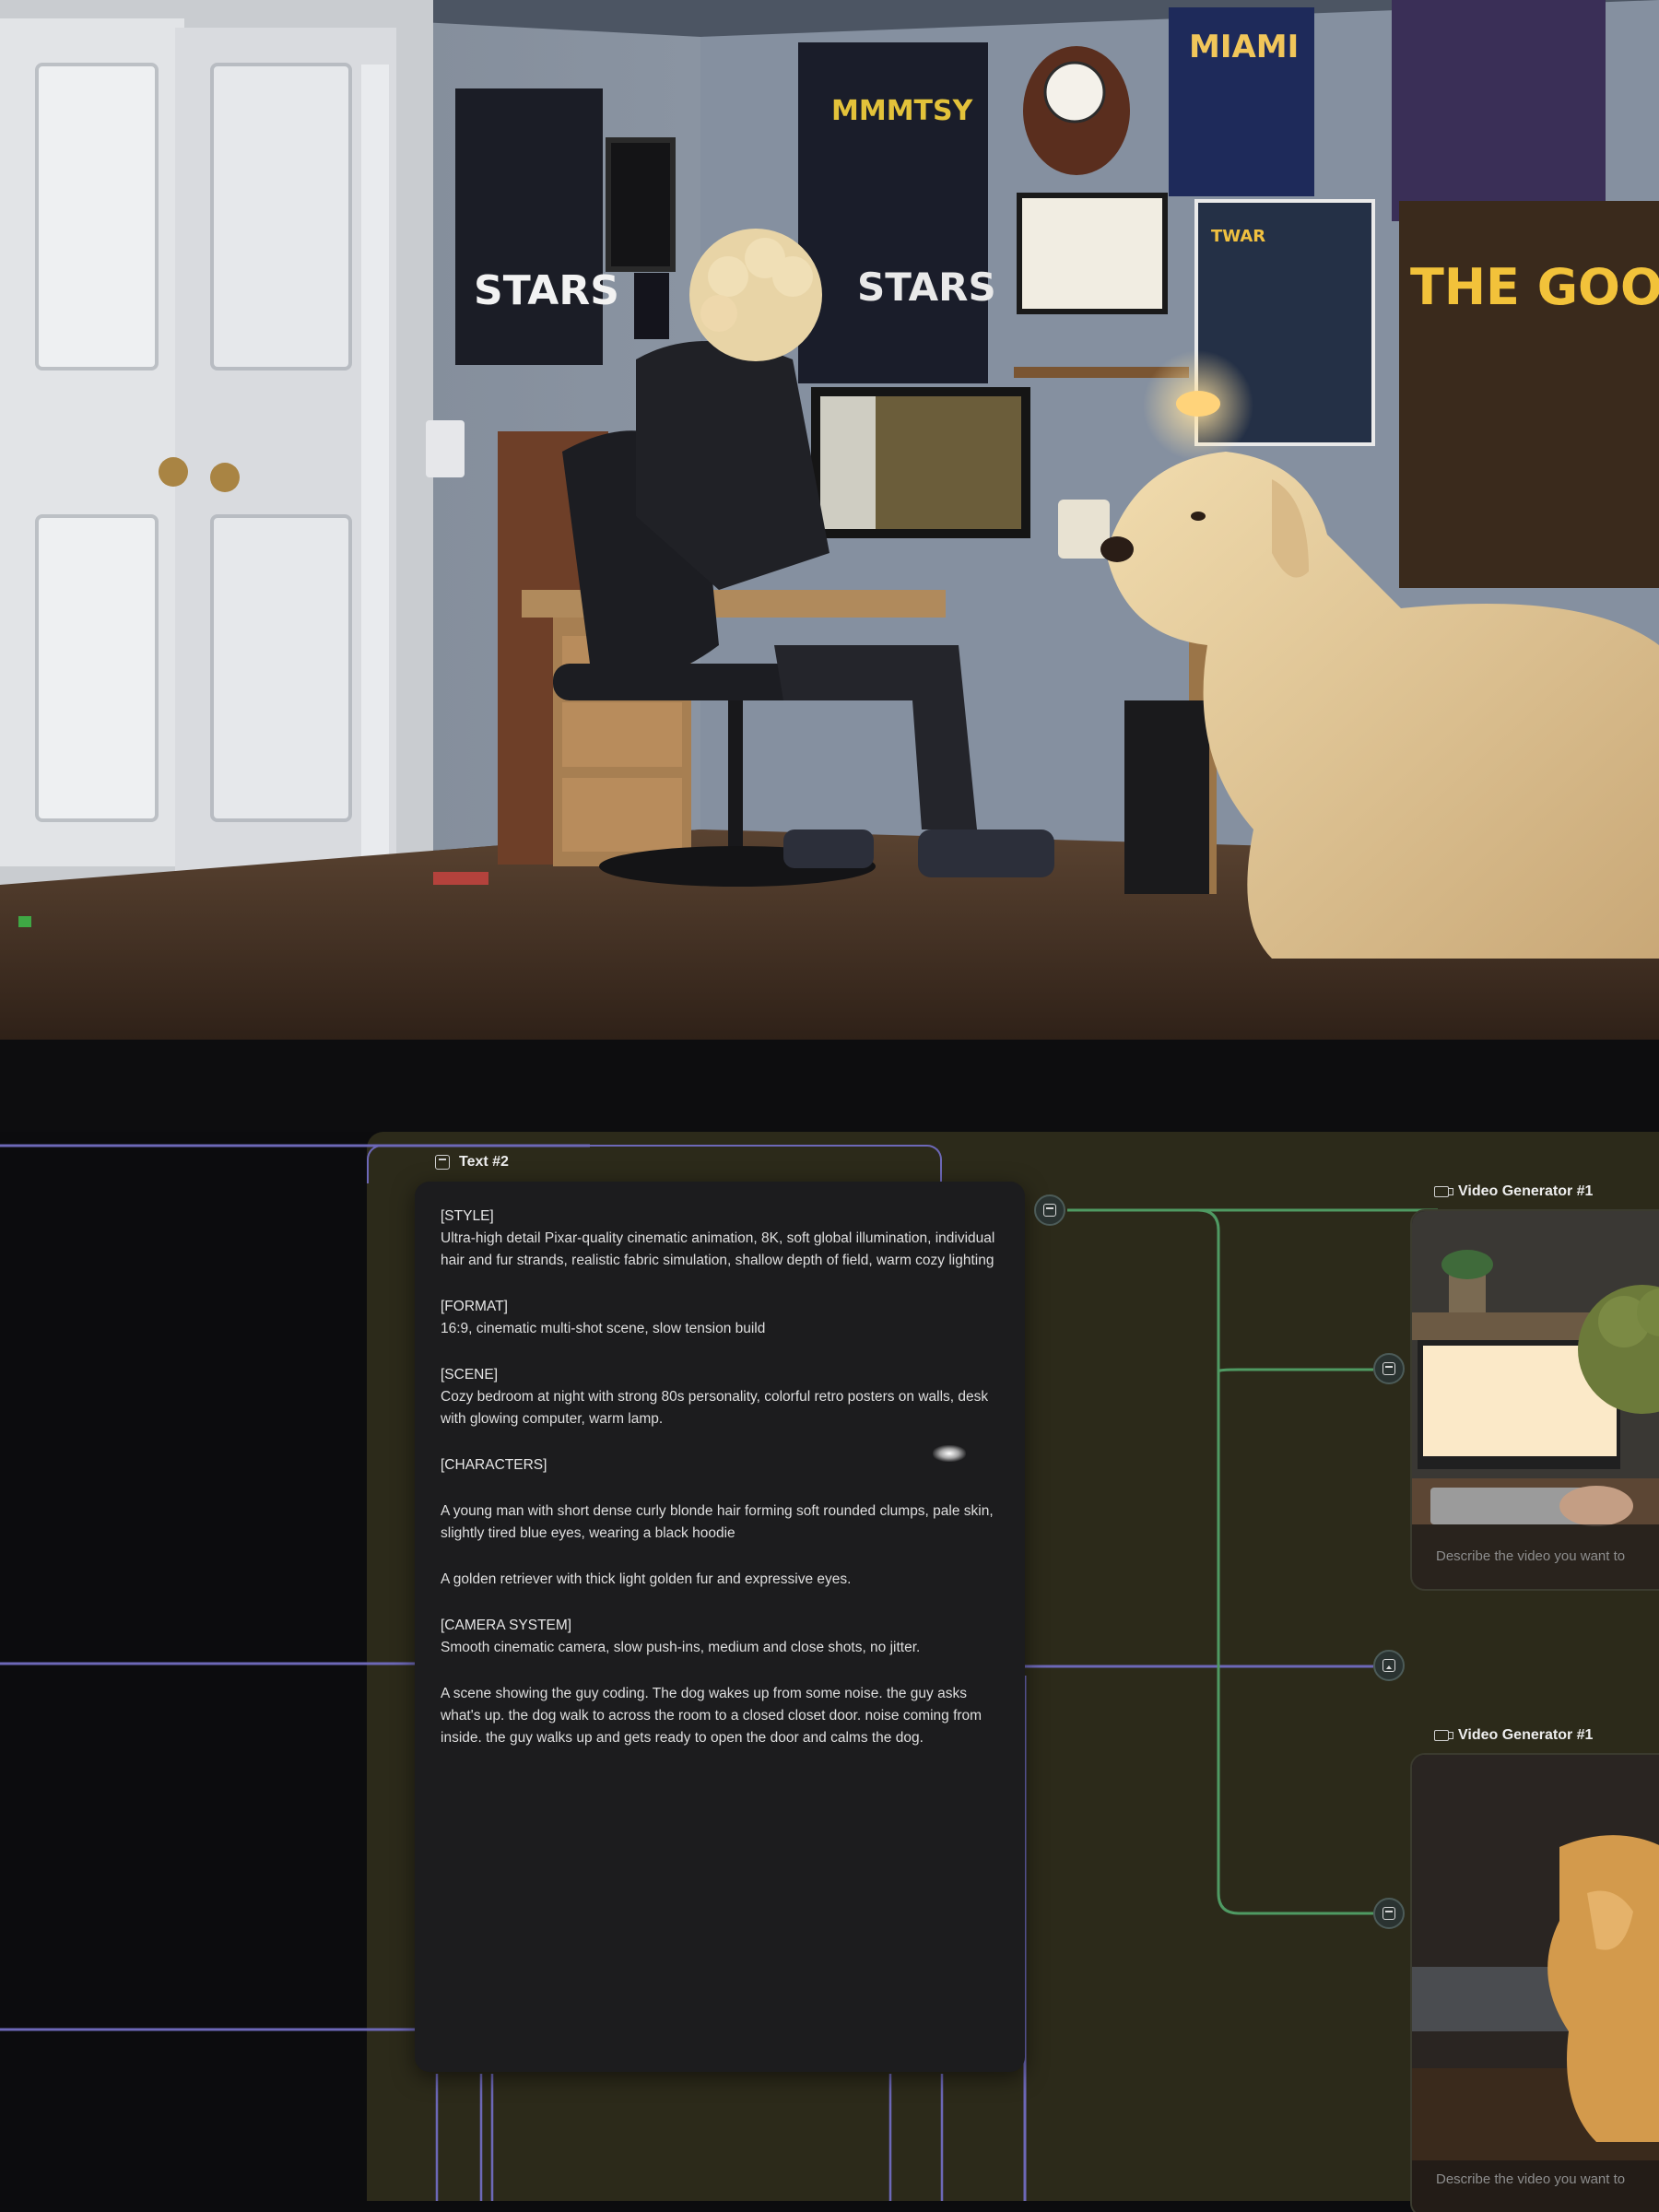 This screenshot has width=1659, height=2212. Describe the element at coordinates (1530, 1556) in the screenshot. I see `video-1-prompt-input: Describe the video you want to` at that location.